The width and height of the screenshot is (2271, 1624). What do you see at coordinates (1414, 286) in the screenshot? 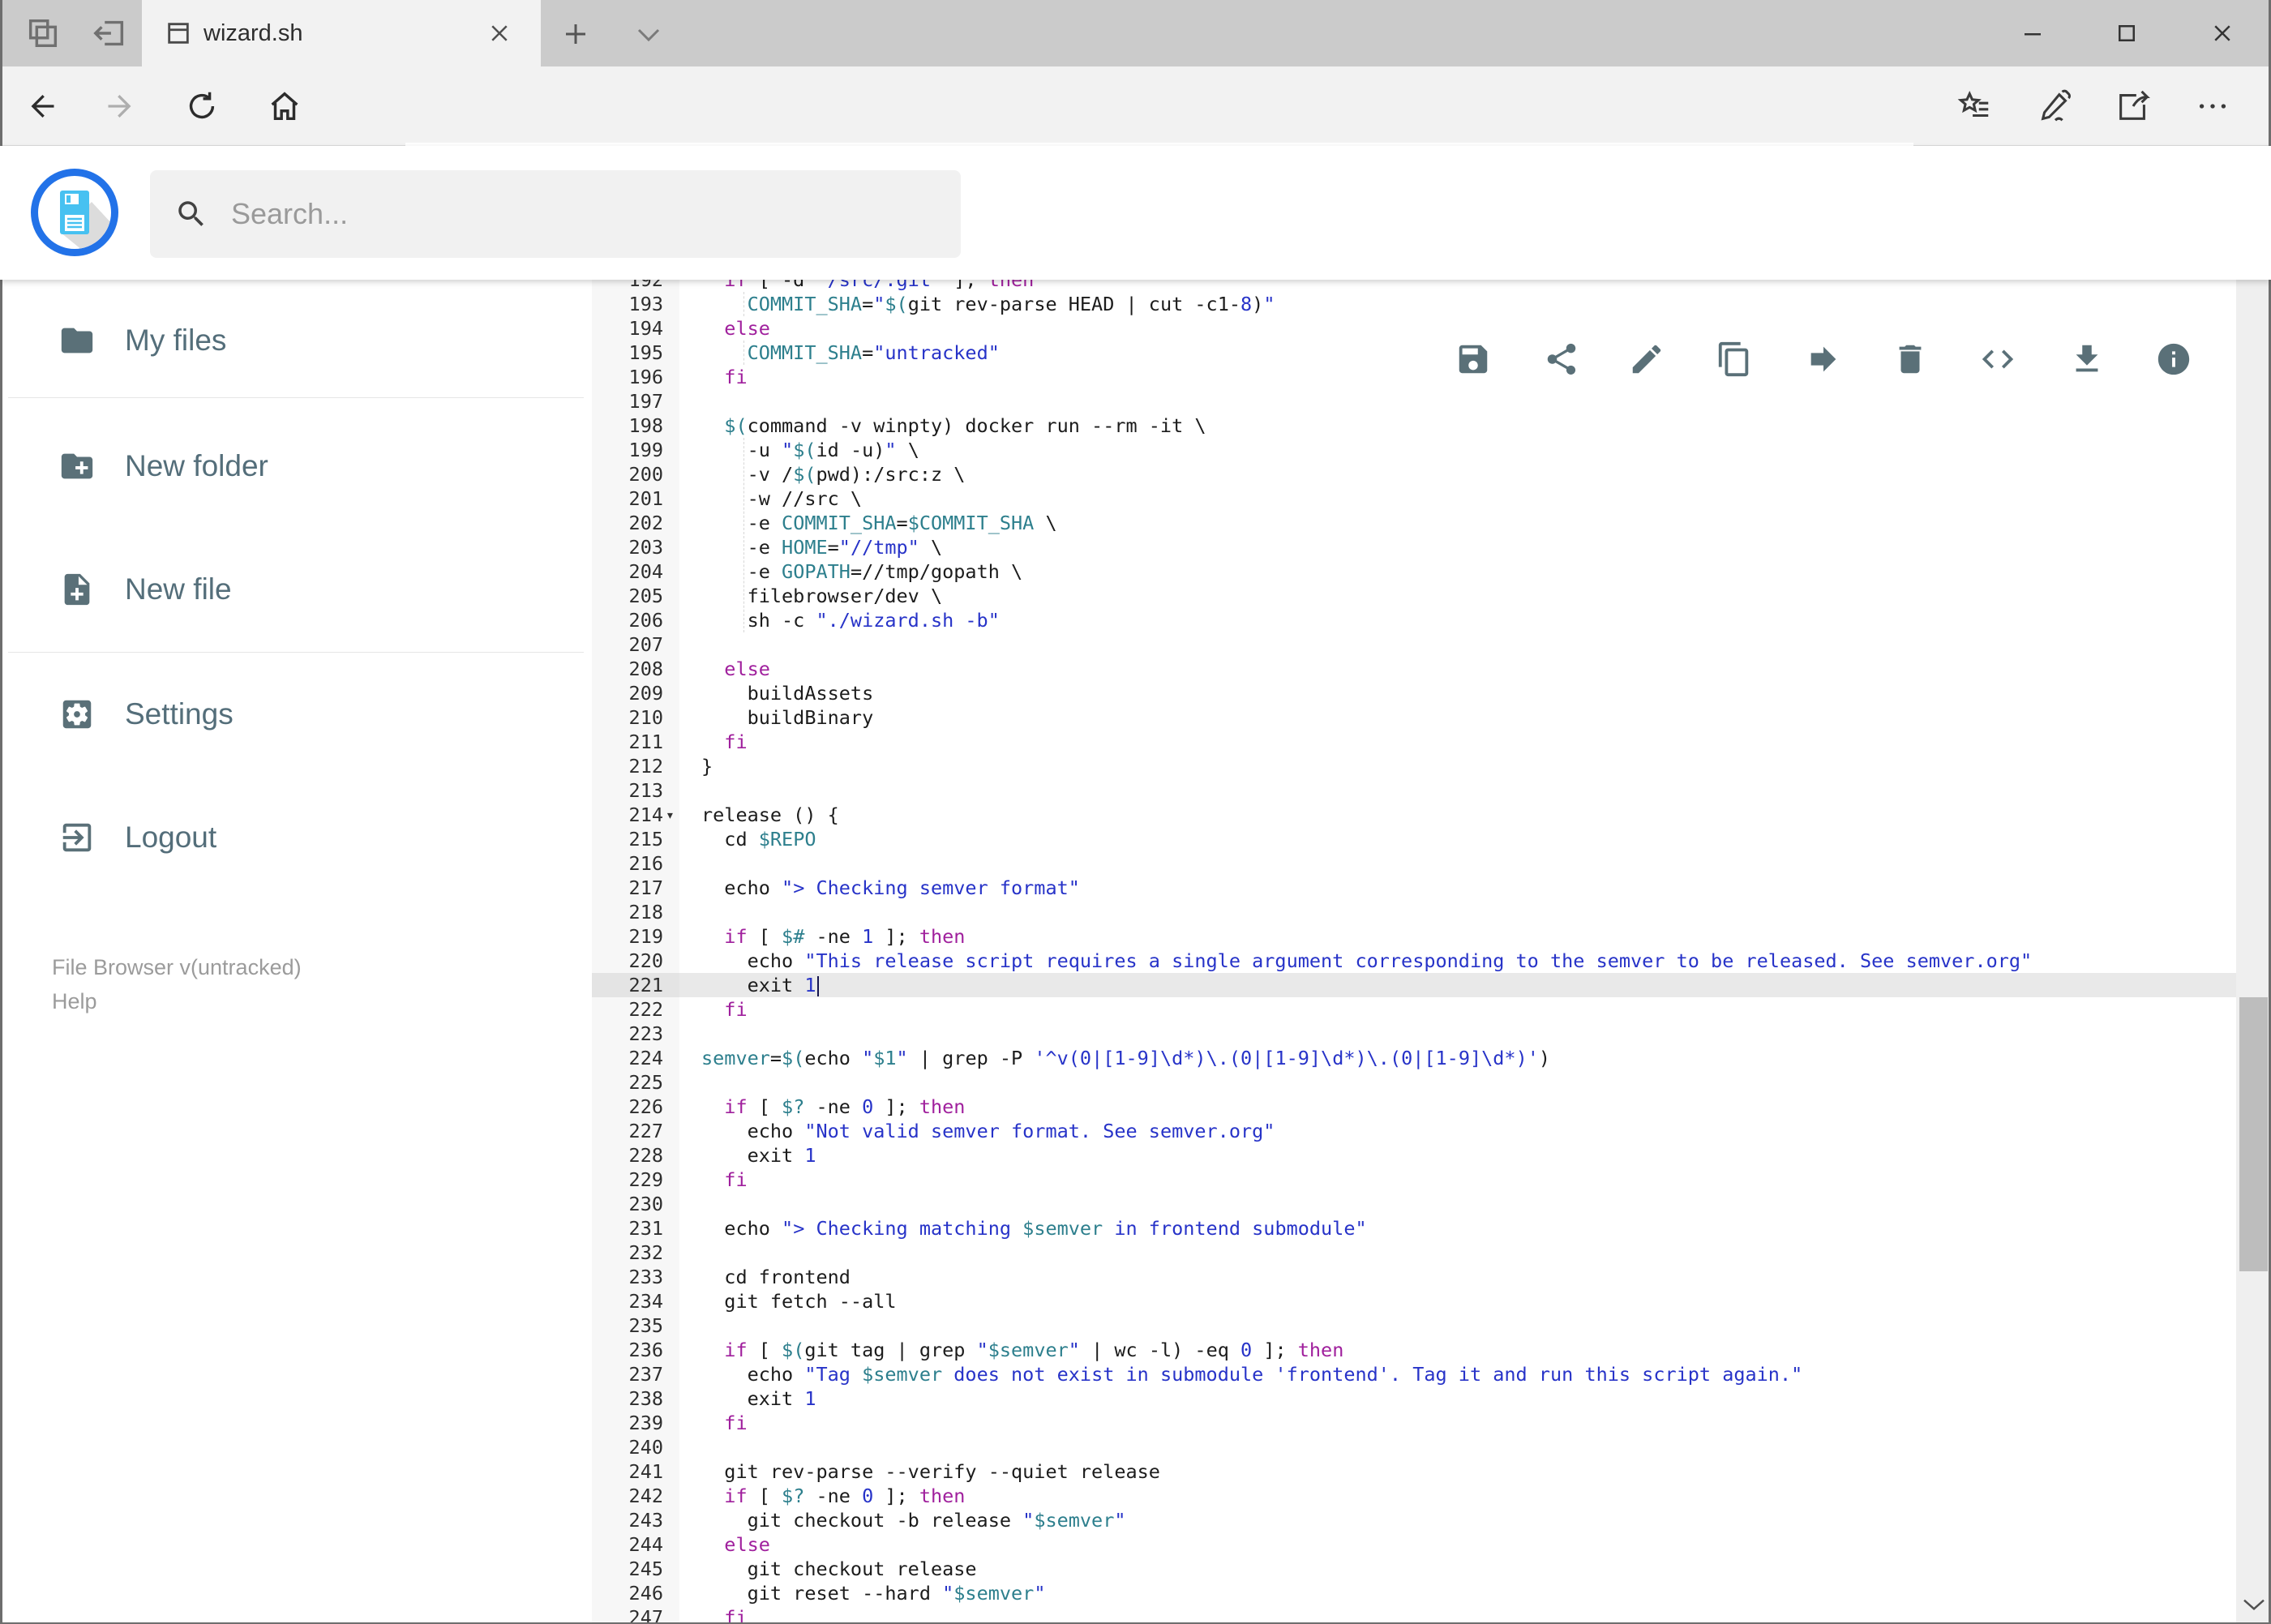
I see `code-line: 192 if [ -d "/src/.git" ]; then` at bounding box center [1414, 286].